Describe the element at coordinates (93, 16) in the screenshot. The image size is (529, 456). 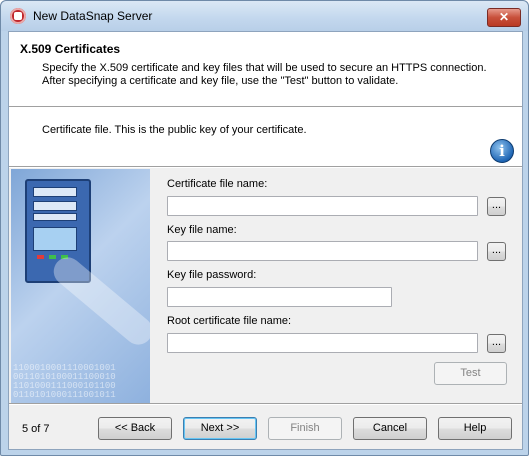
I see `window-title: New DataSnap Server` at that location.